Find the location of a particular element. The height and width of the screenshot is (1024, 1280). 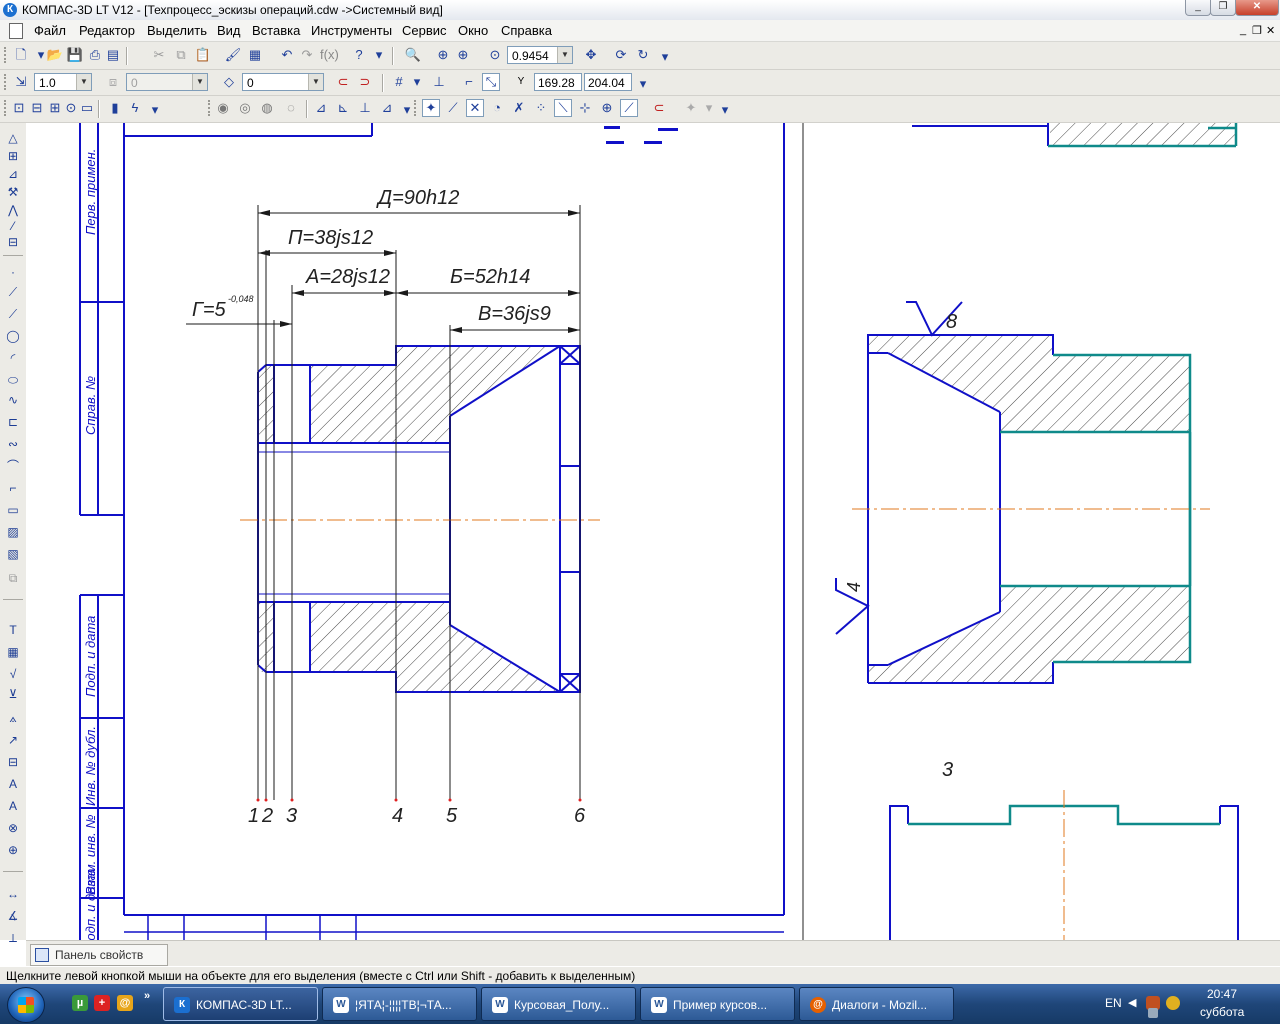

chevron-down-icon: ▼ is located at coordinates (564, 55).